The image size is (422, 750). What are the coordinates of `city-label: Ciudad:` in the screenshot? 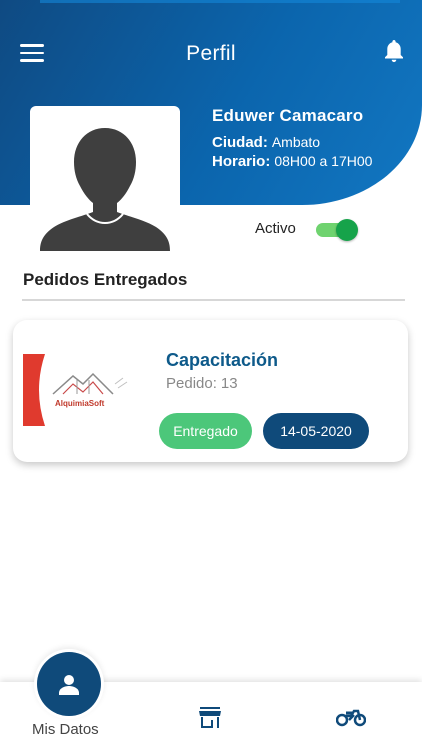 It's located at (240, 142).